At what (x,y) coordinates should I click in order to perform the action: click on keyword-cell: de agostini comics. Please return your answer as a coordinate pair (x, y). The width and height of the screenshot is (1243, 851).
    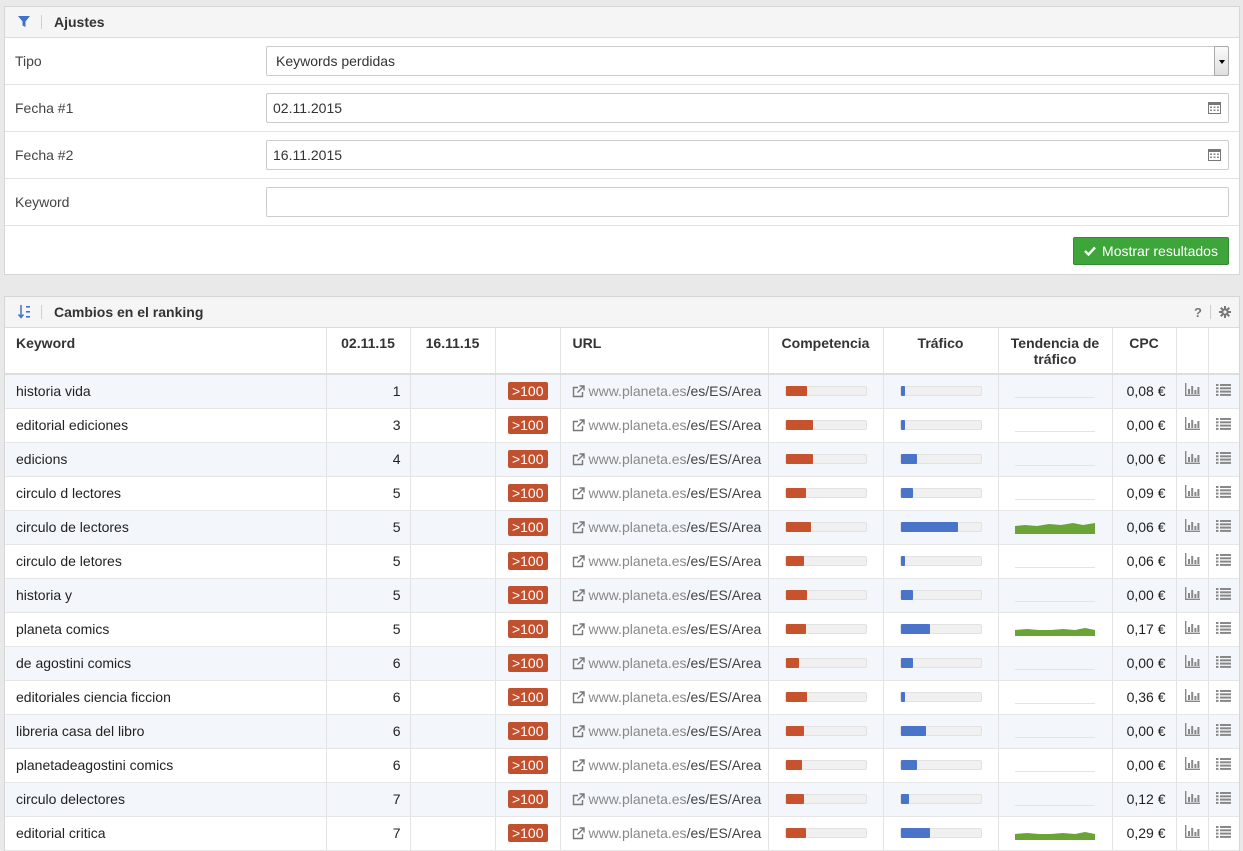
    Looking at the image, I should click on (166, 663).